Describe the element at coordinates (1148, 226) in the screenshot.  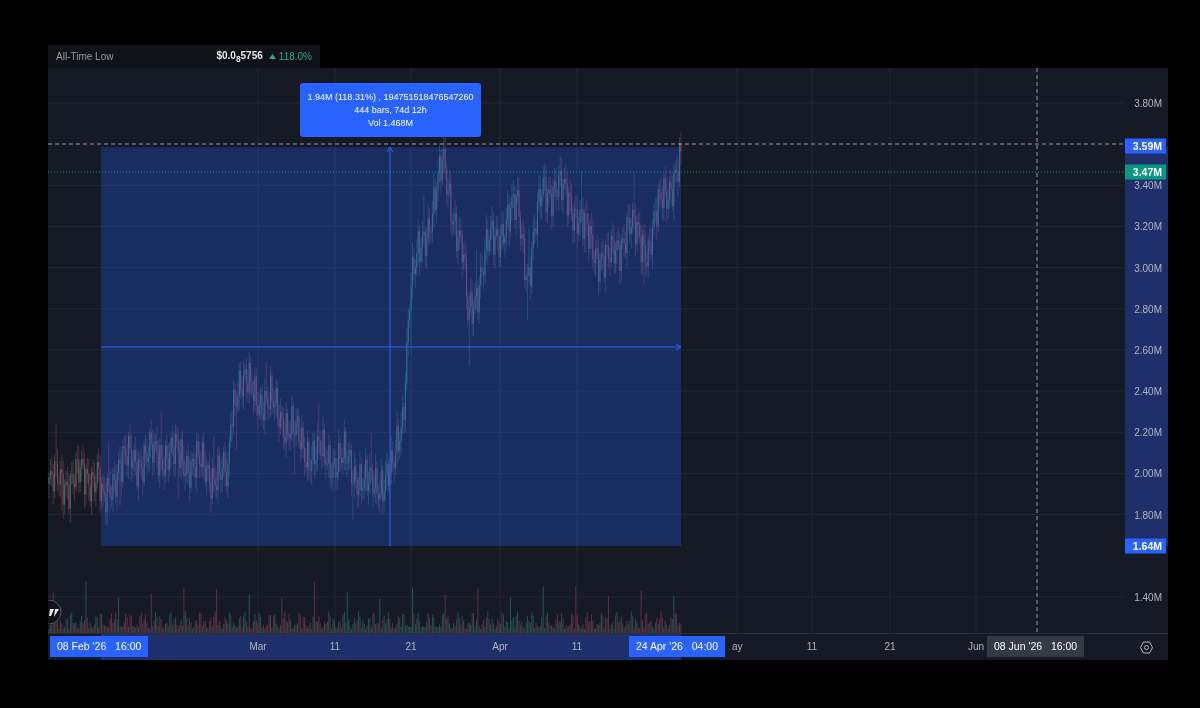
I see `price-tick: 3.20M` at that location.